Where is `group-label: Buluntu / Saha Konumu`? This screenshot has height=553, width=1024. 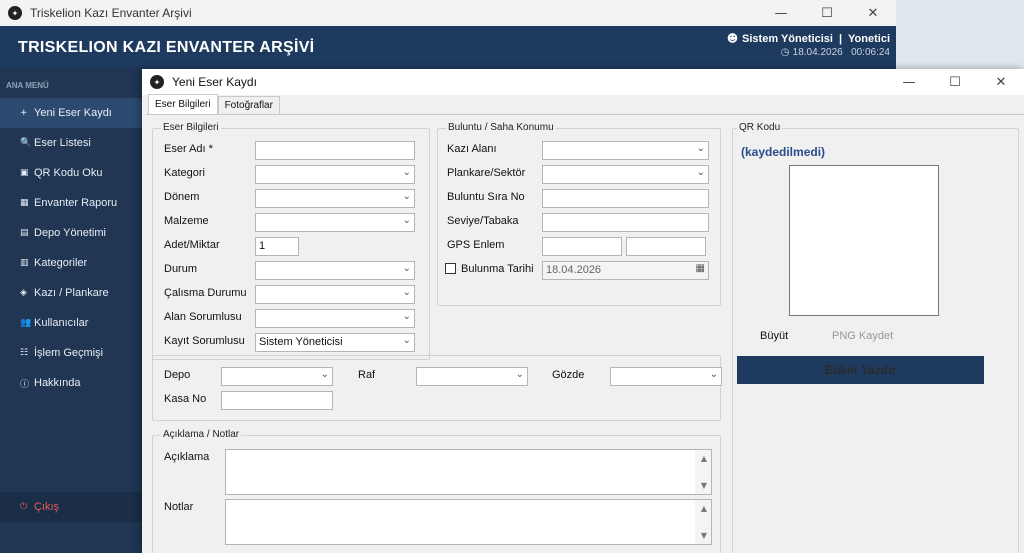 group-label: Buluntu / Saha Konumu is located at coordinates (501, 127).